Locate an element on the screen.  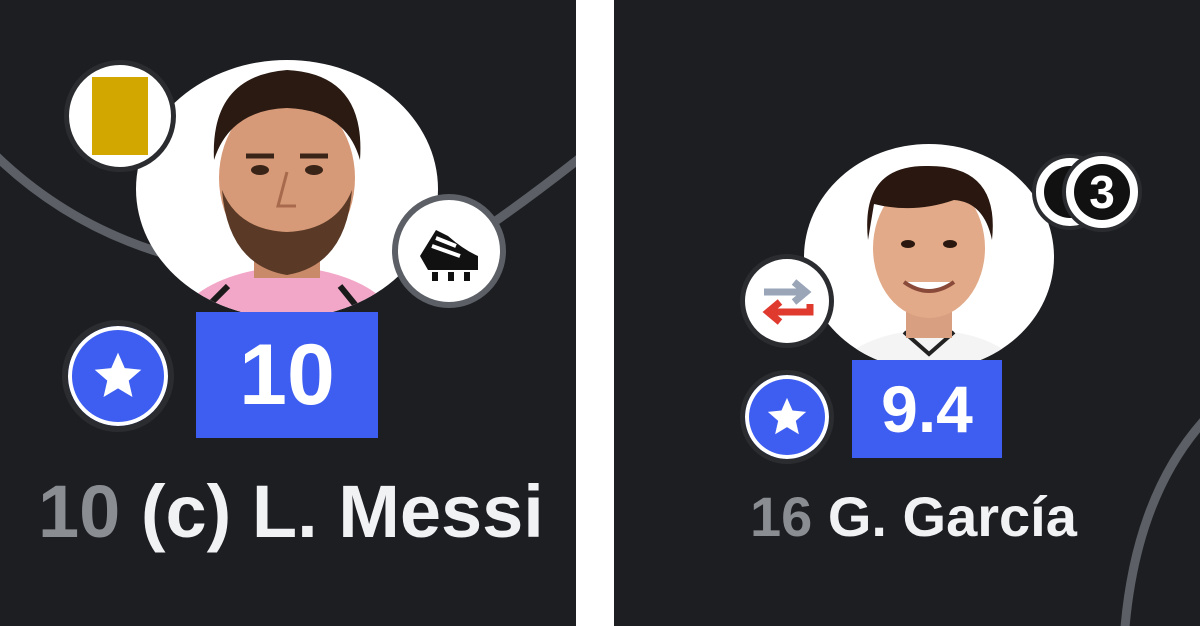
shirt-number: 10 is located at coordinates (79, 511).